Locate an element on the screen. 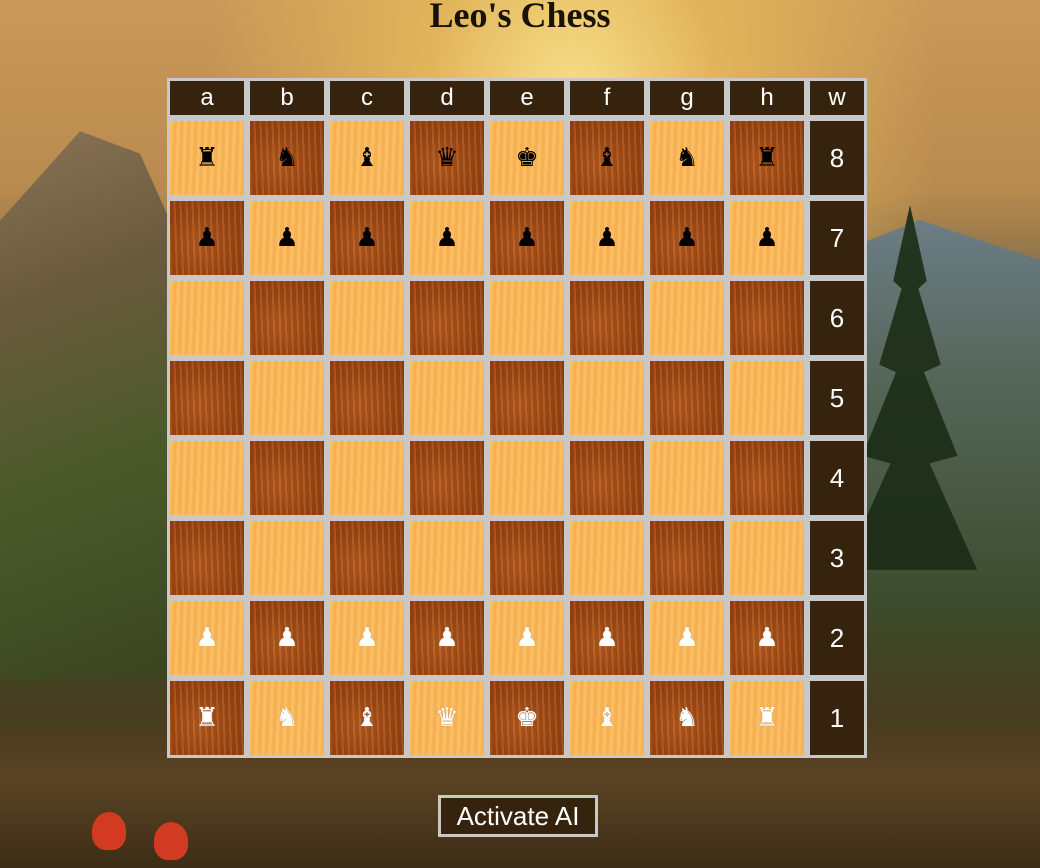 The image size is (1040, 868). square-a3 is located at coordinates (207, 558).